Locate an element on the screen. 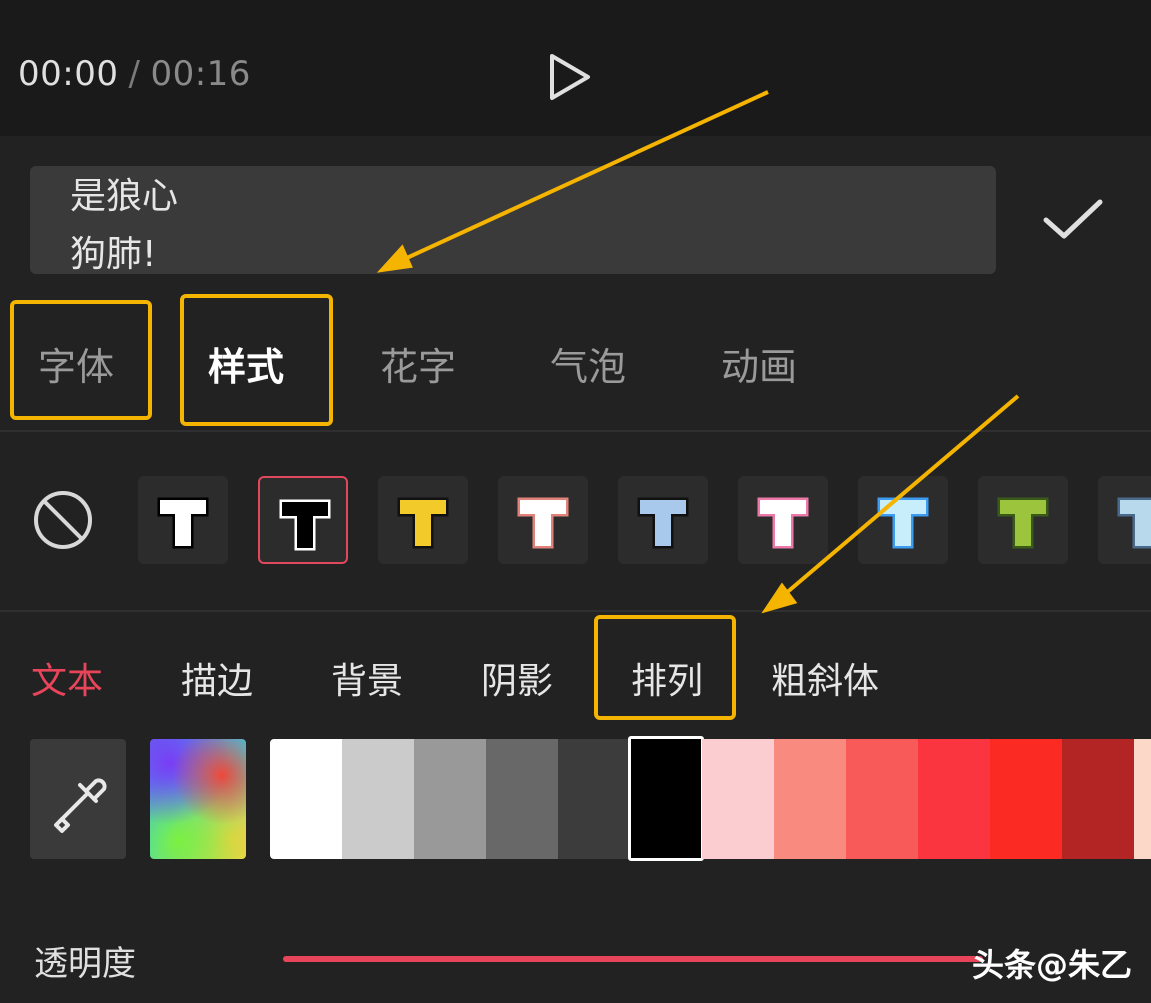 This screenshot has width=1151, height=1003. opacity-label: 透明度 is located at coordinates (85, 964).